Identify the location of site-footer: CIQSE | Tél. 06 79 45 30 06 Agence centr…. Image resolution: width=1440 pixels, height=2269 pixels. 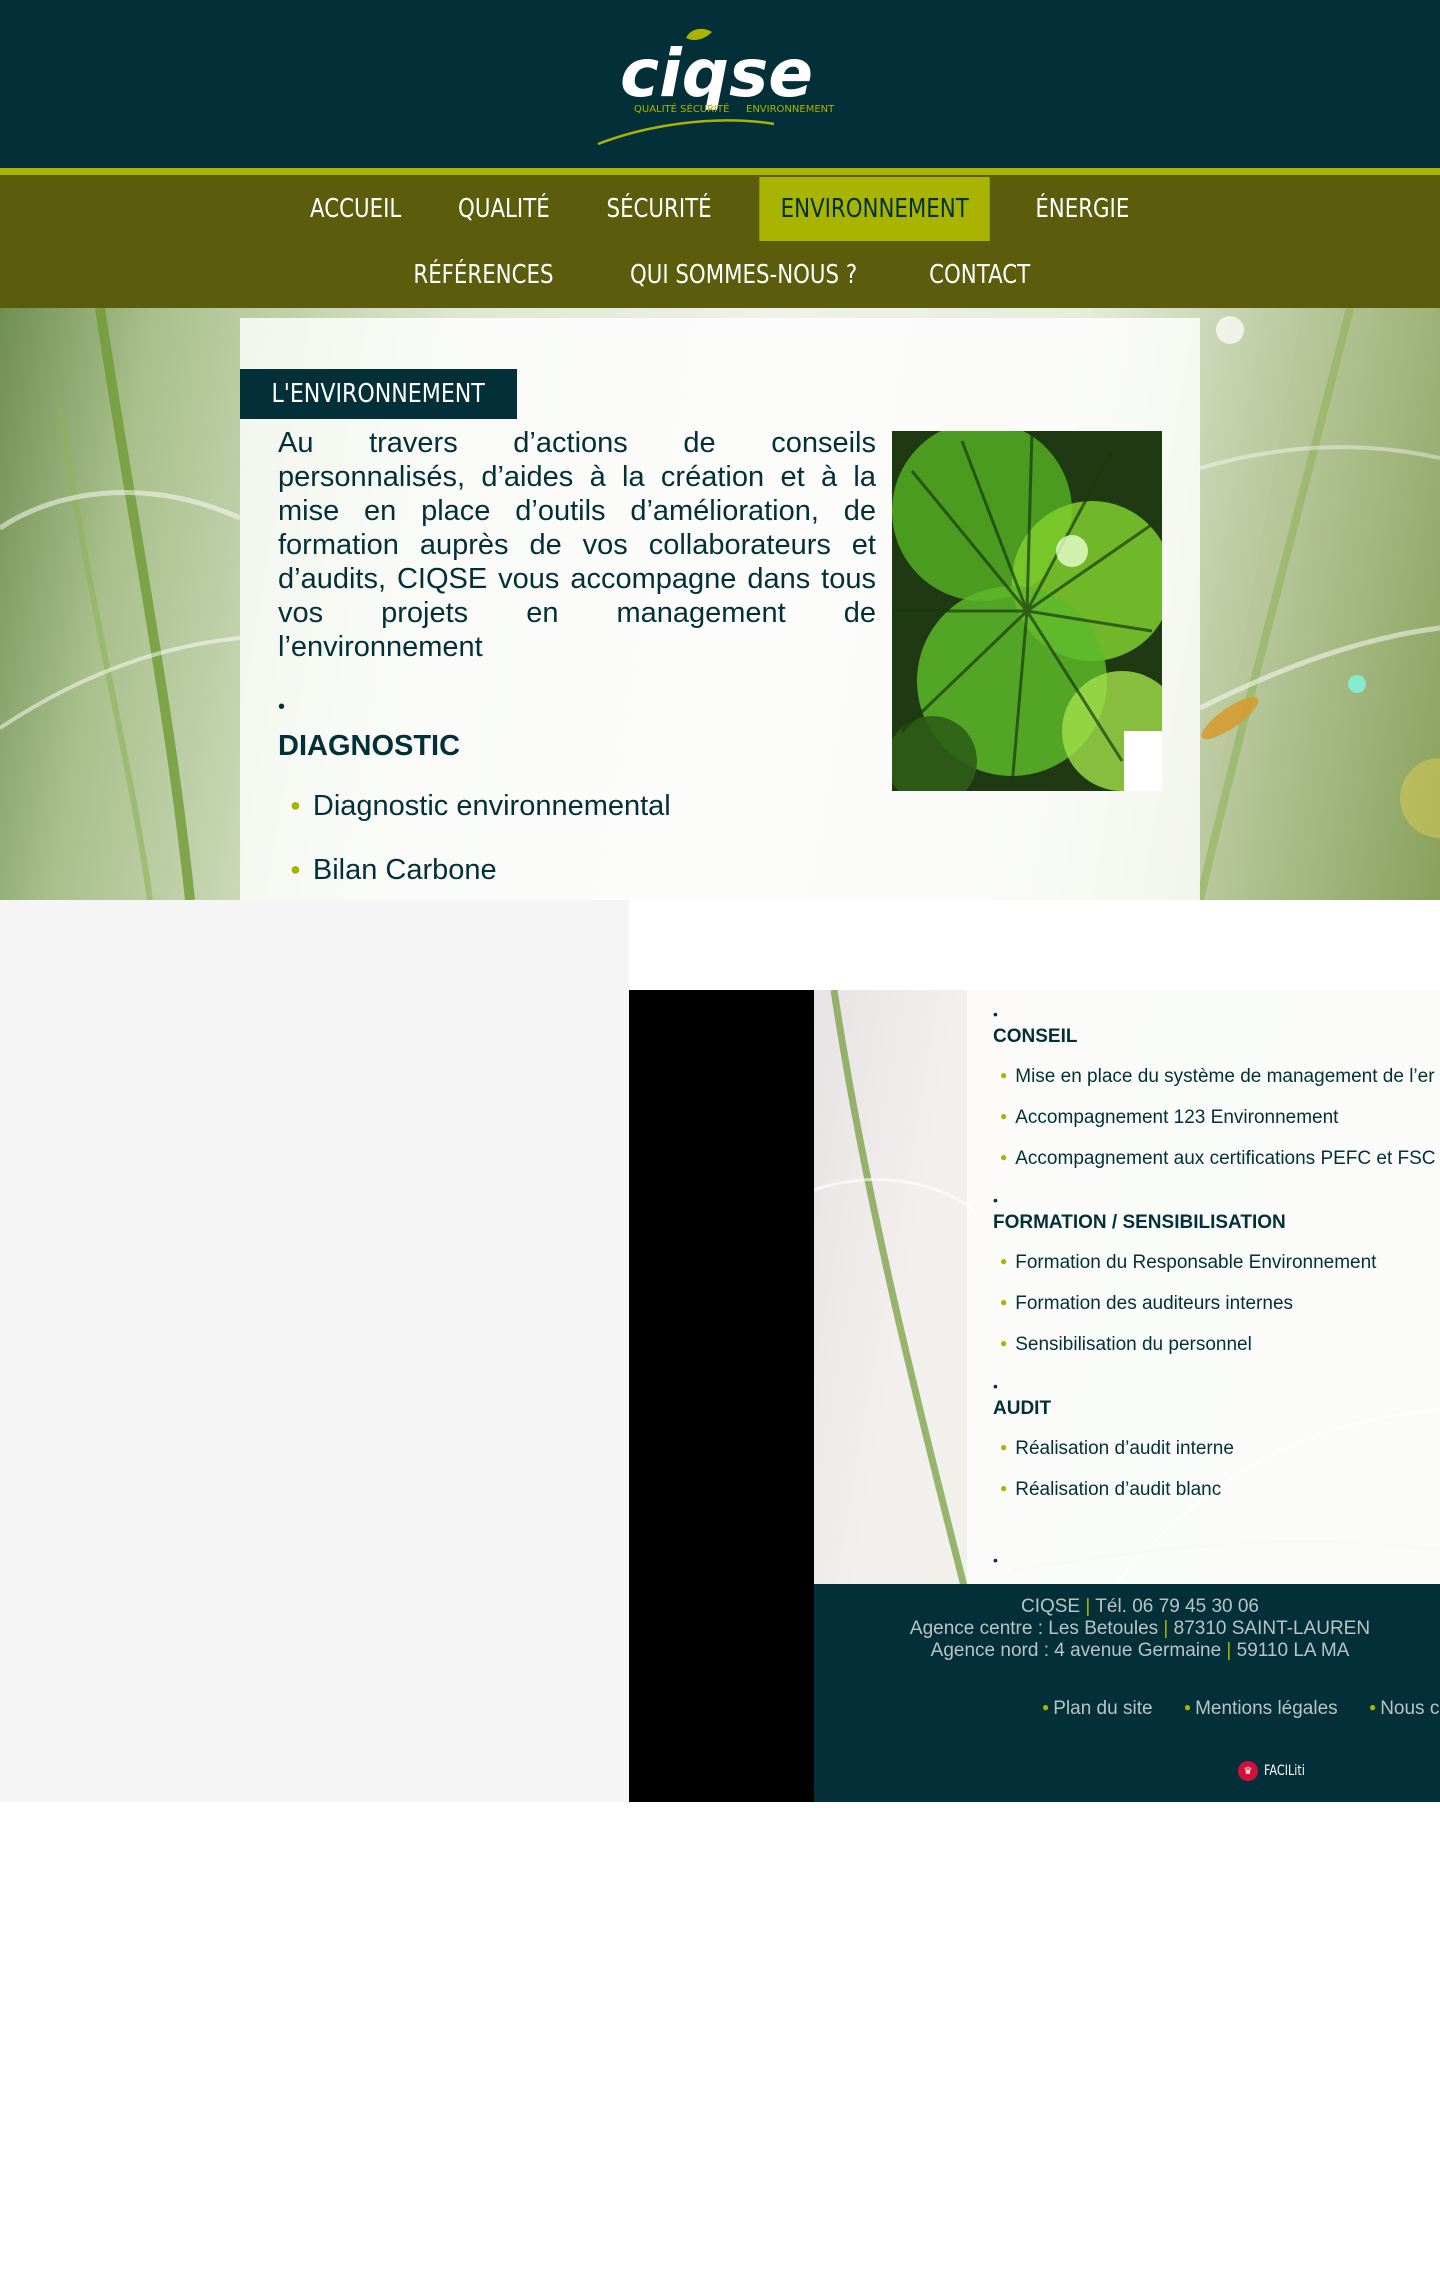
(1127, 1693).